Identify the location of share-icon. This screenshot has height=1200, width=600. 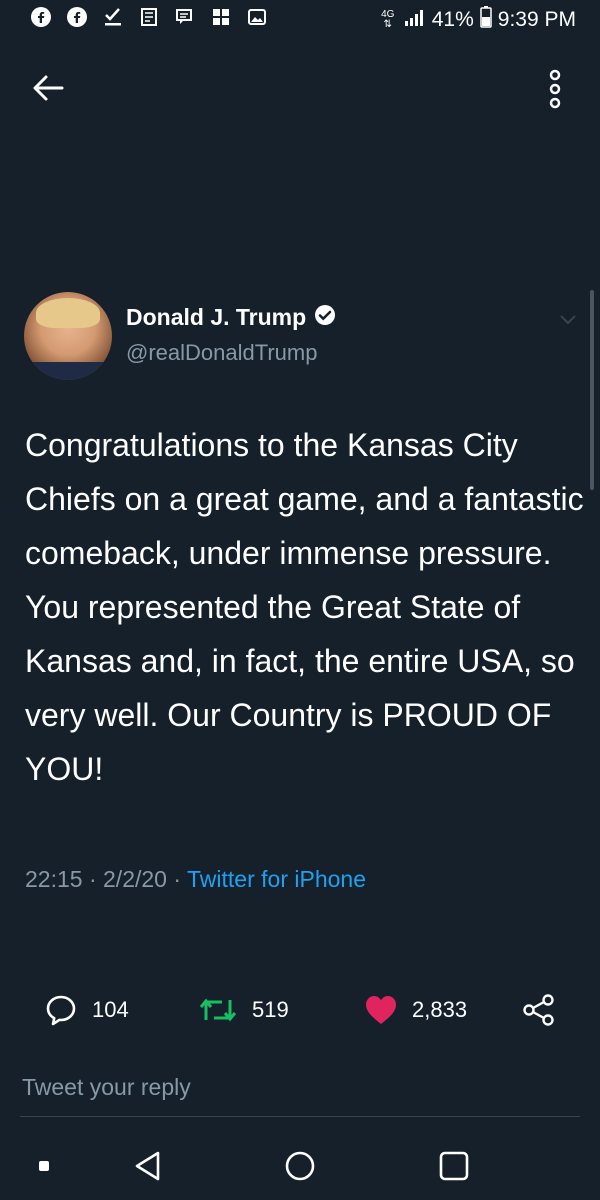
(538, 1010).